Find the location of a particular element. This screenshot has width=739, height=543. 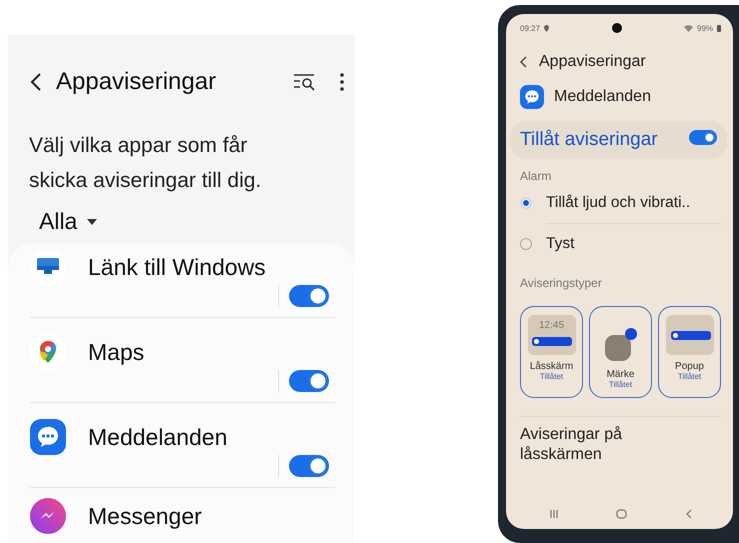

app-name: Maps is located at coordinates (117, 352).